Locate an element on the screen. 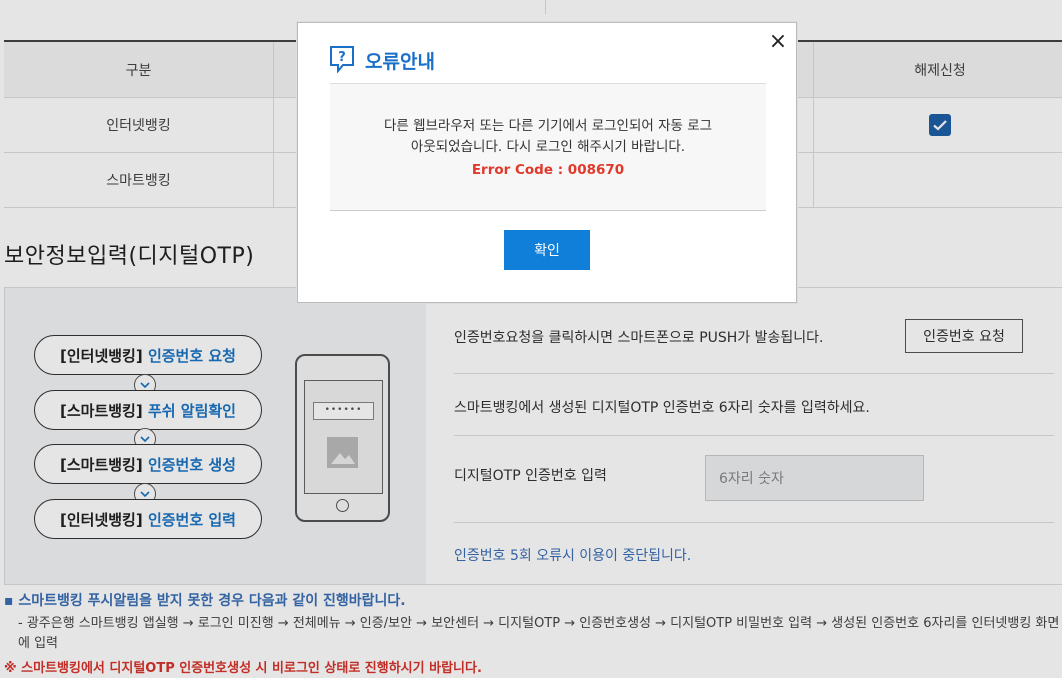 The image size is (1062, 678). error-code: Error Code : 008670 is located at coordinates (548, 170).